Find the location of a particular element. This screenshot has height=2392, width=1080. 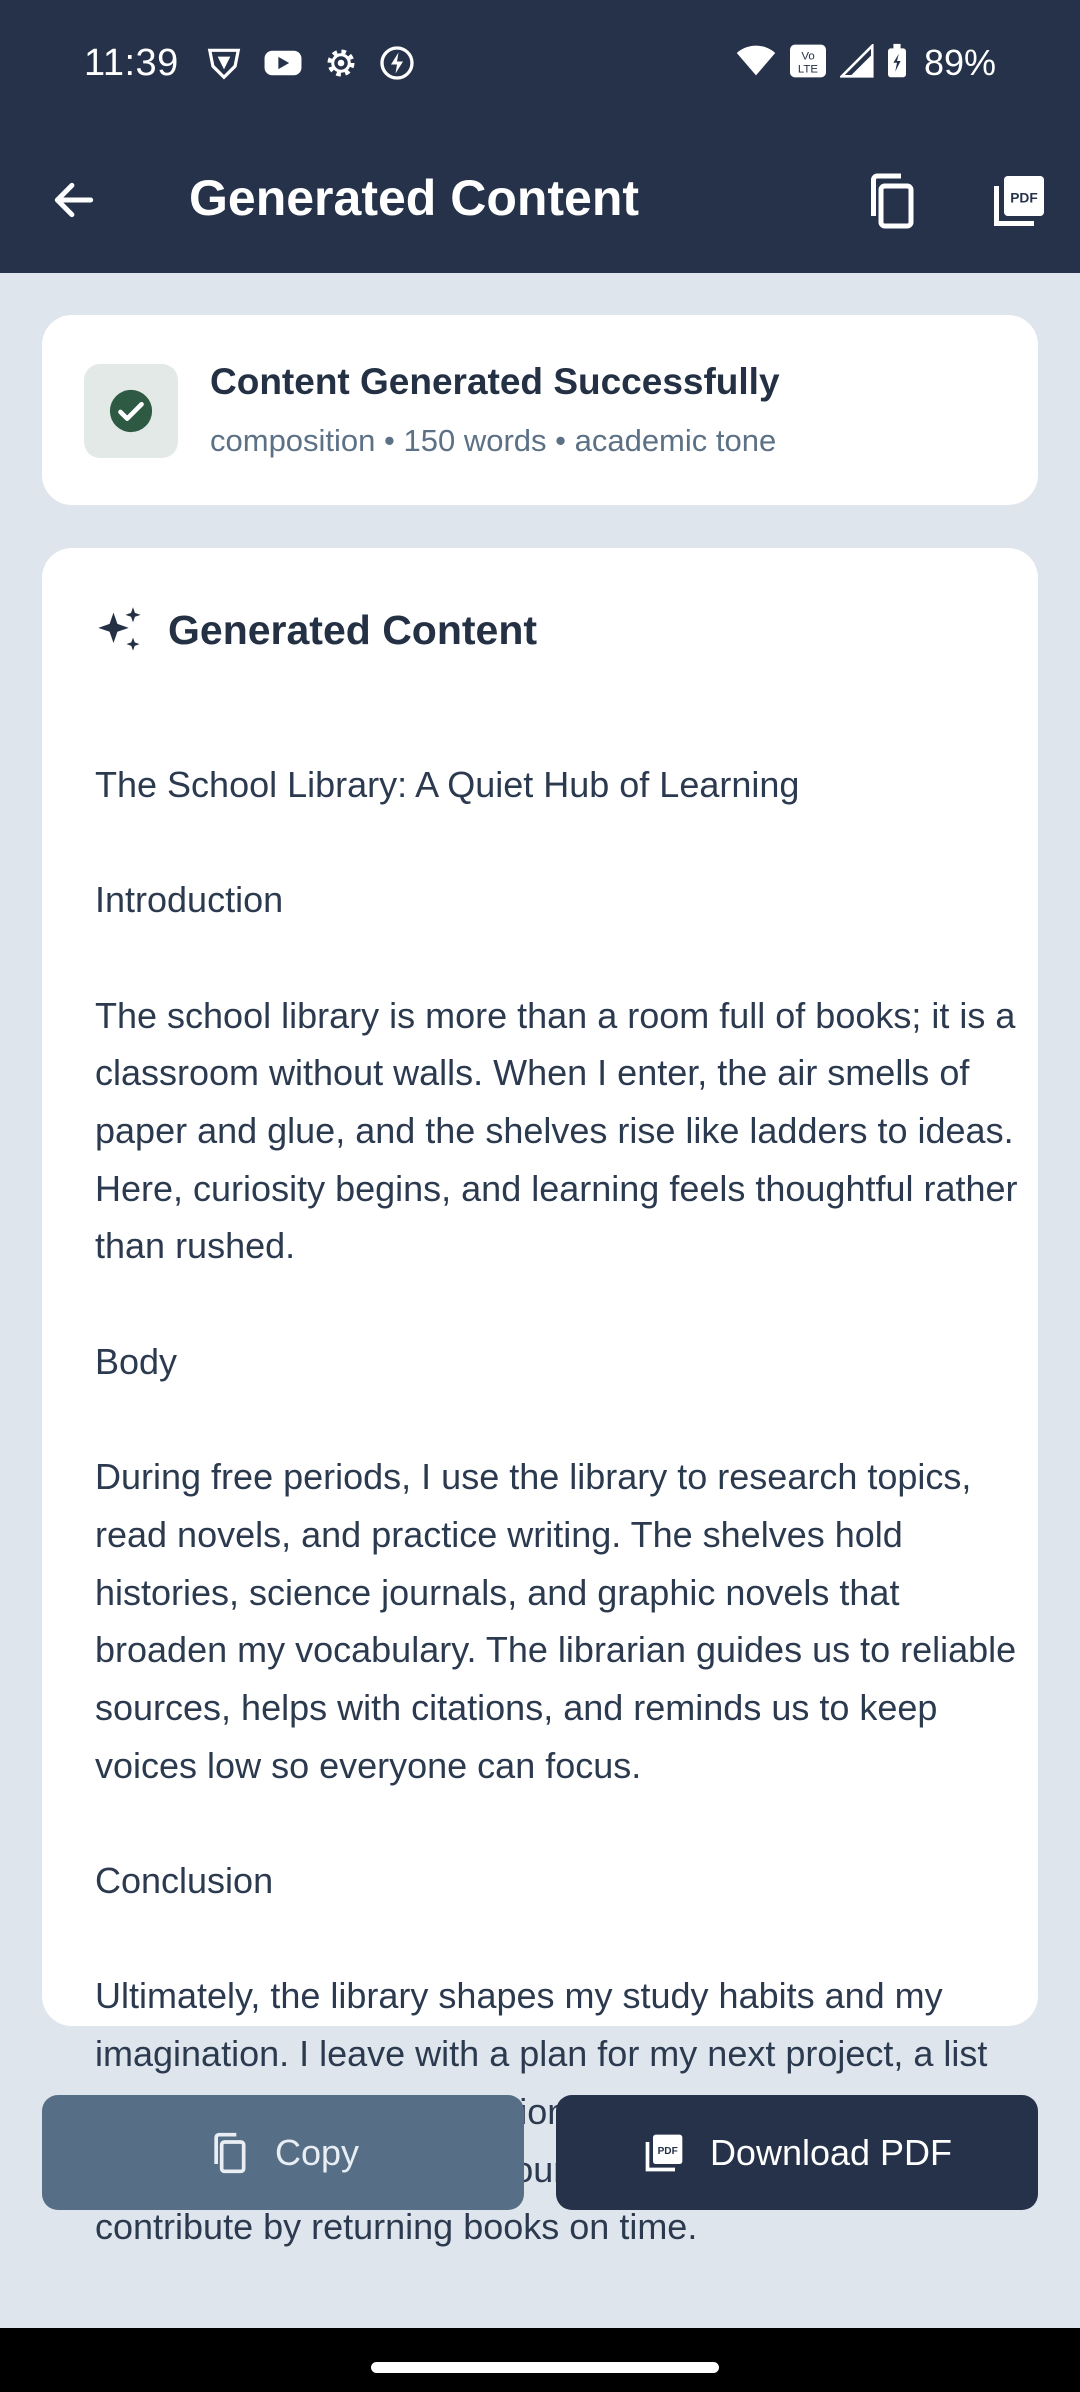

wifi-icon is located at coordinates (756, 63).